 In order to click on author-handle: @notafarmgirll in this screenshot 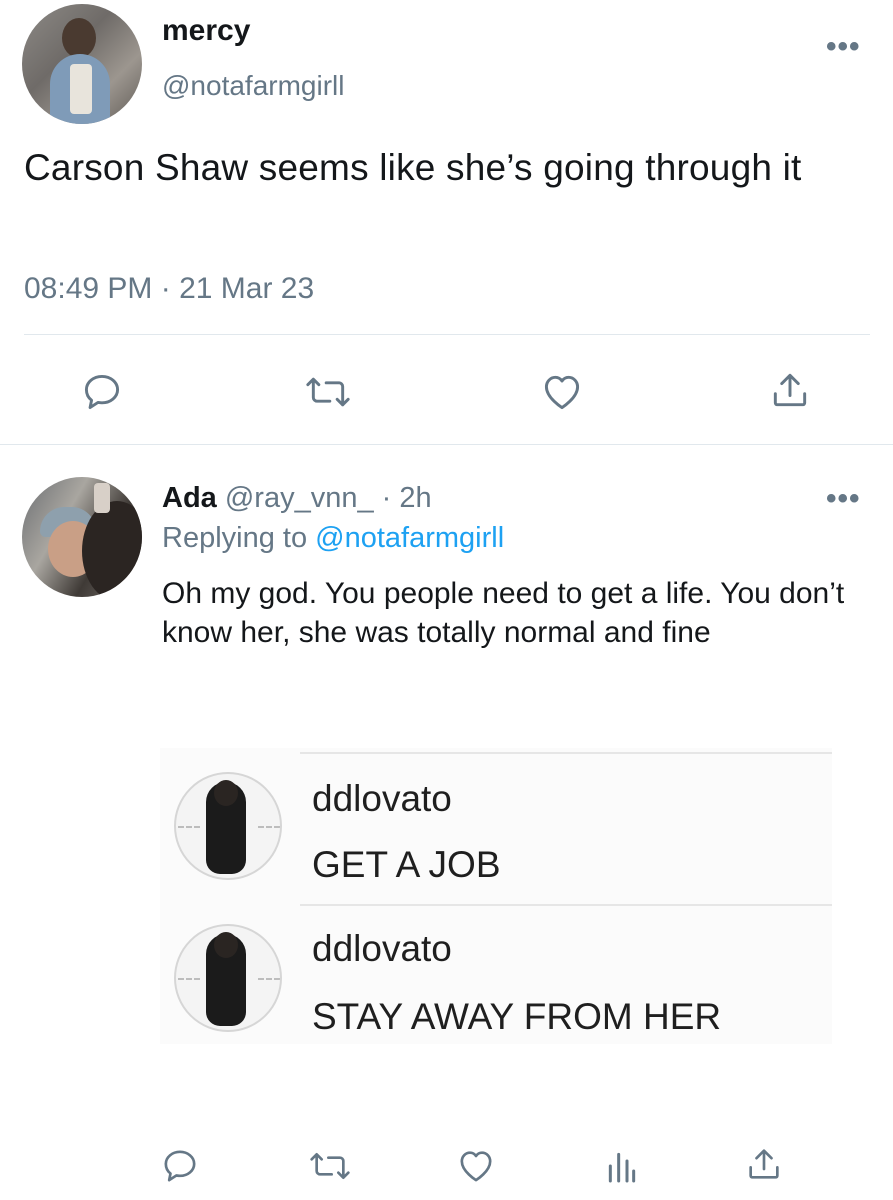, I will do `click(253, 86)`.